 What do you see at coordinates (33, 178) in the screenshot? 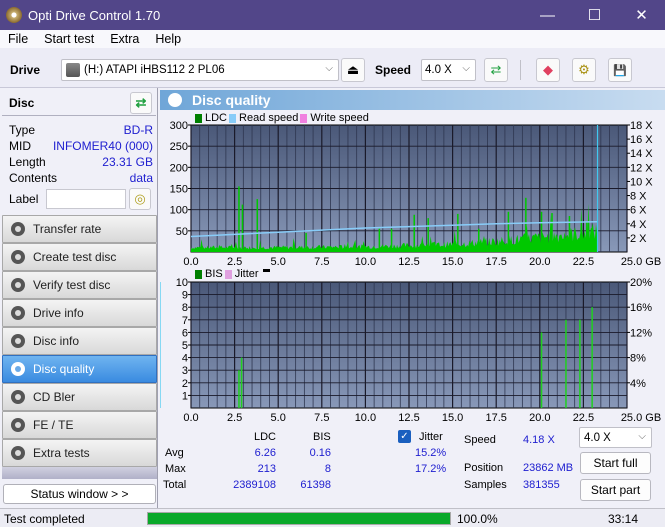
I see `disc-row-label: Contents` at bounding box center [33, 178].